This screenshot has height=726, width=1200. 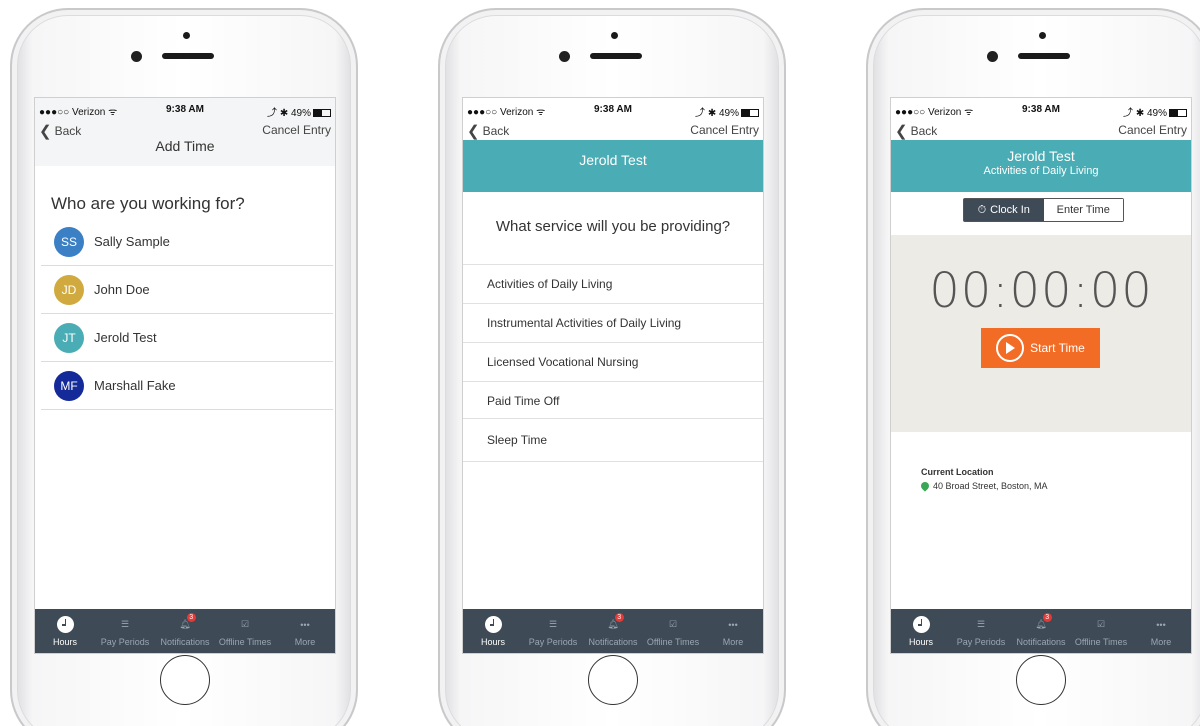 I want to click on avatar-initials: JT, so click(x=69, y=337).